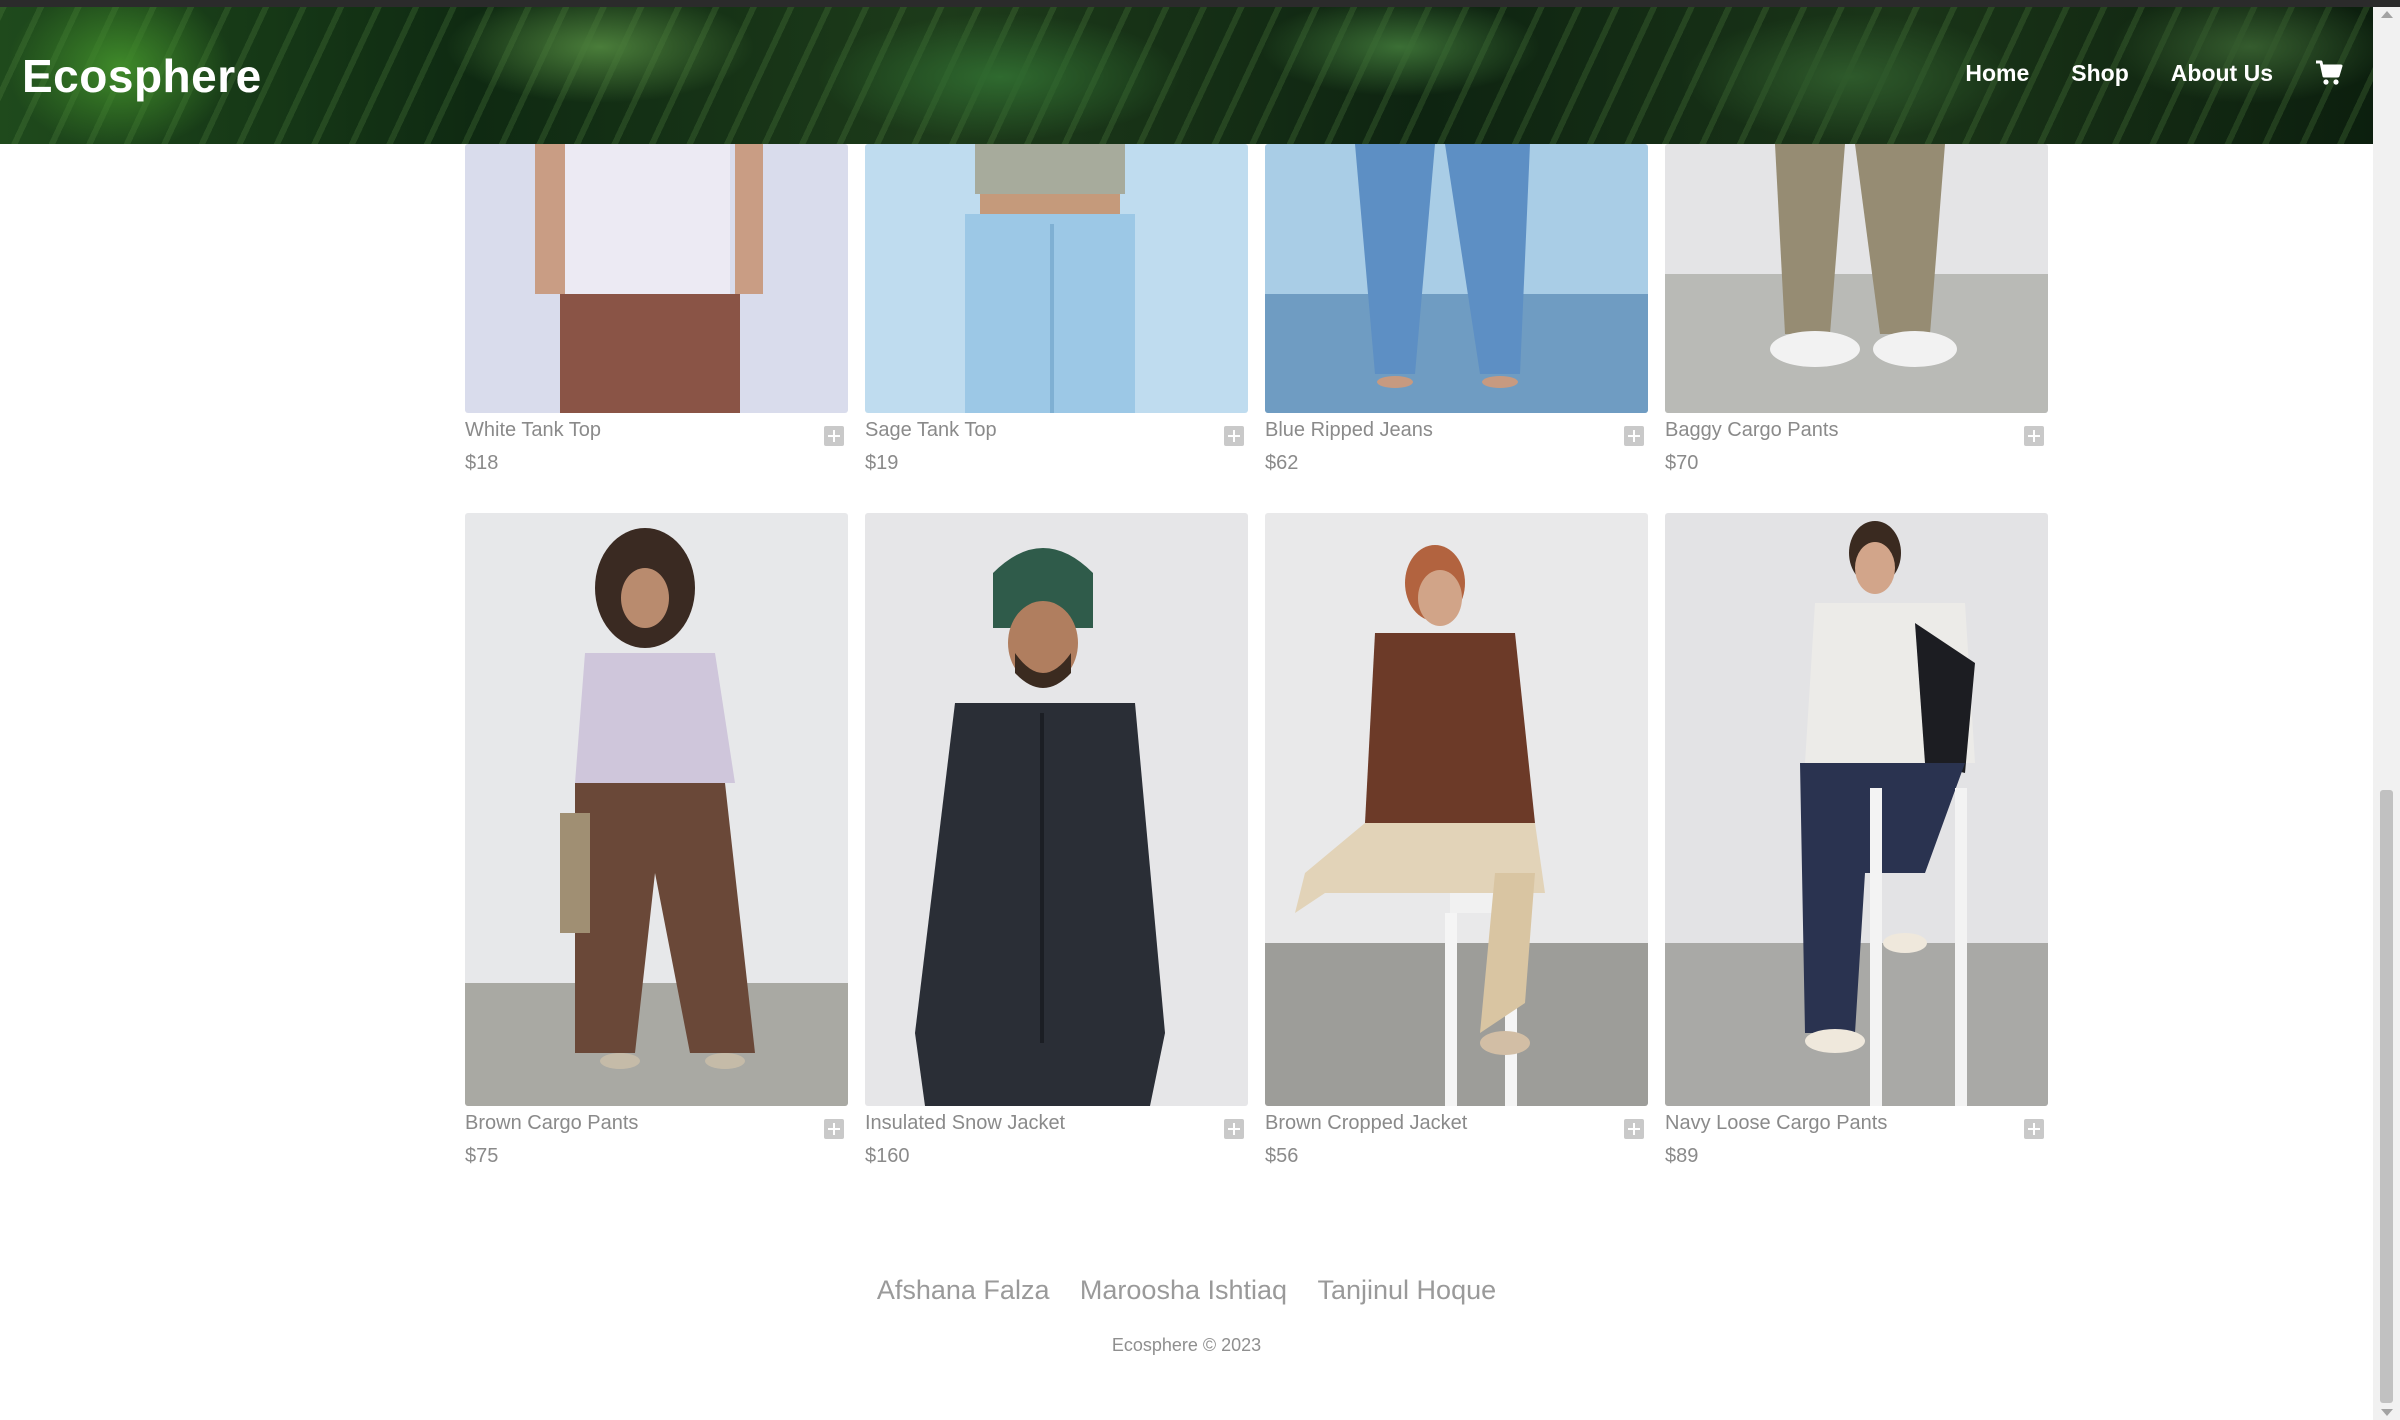  Describe the element at coordinates (1997, 73) in the screenshot. I see `nav-home: Home` at that location.